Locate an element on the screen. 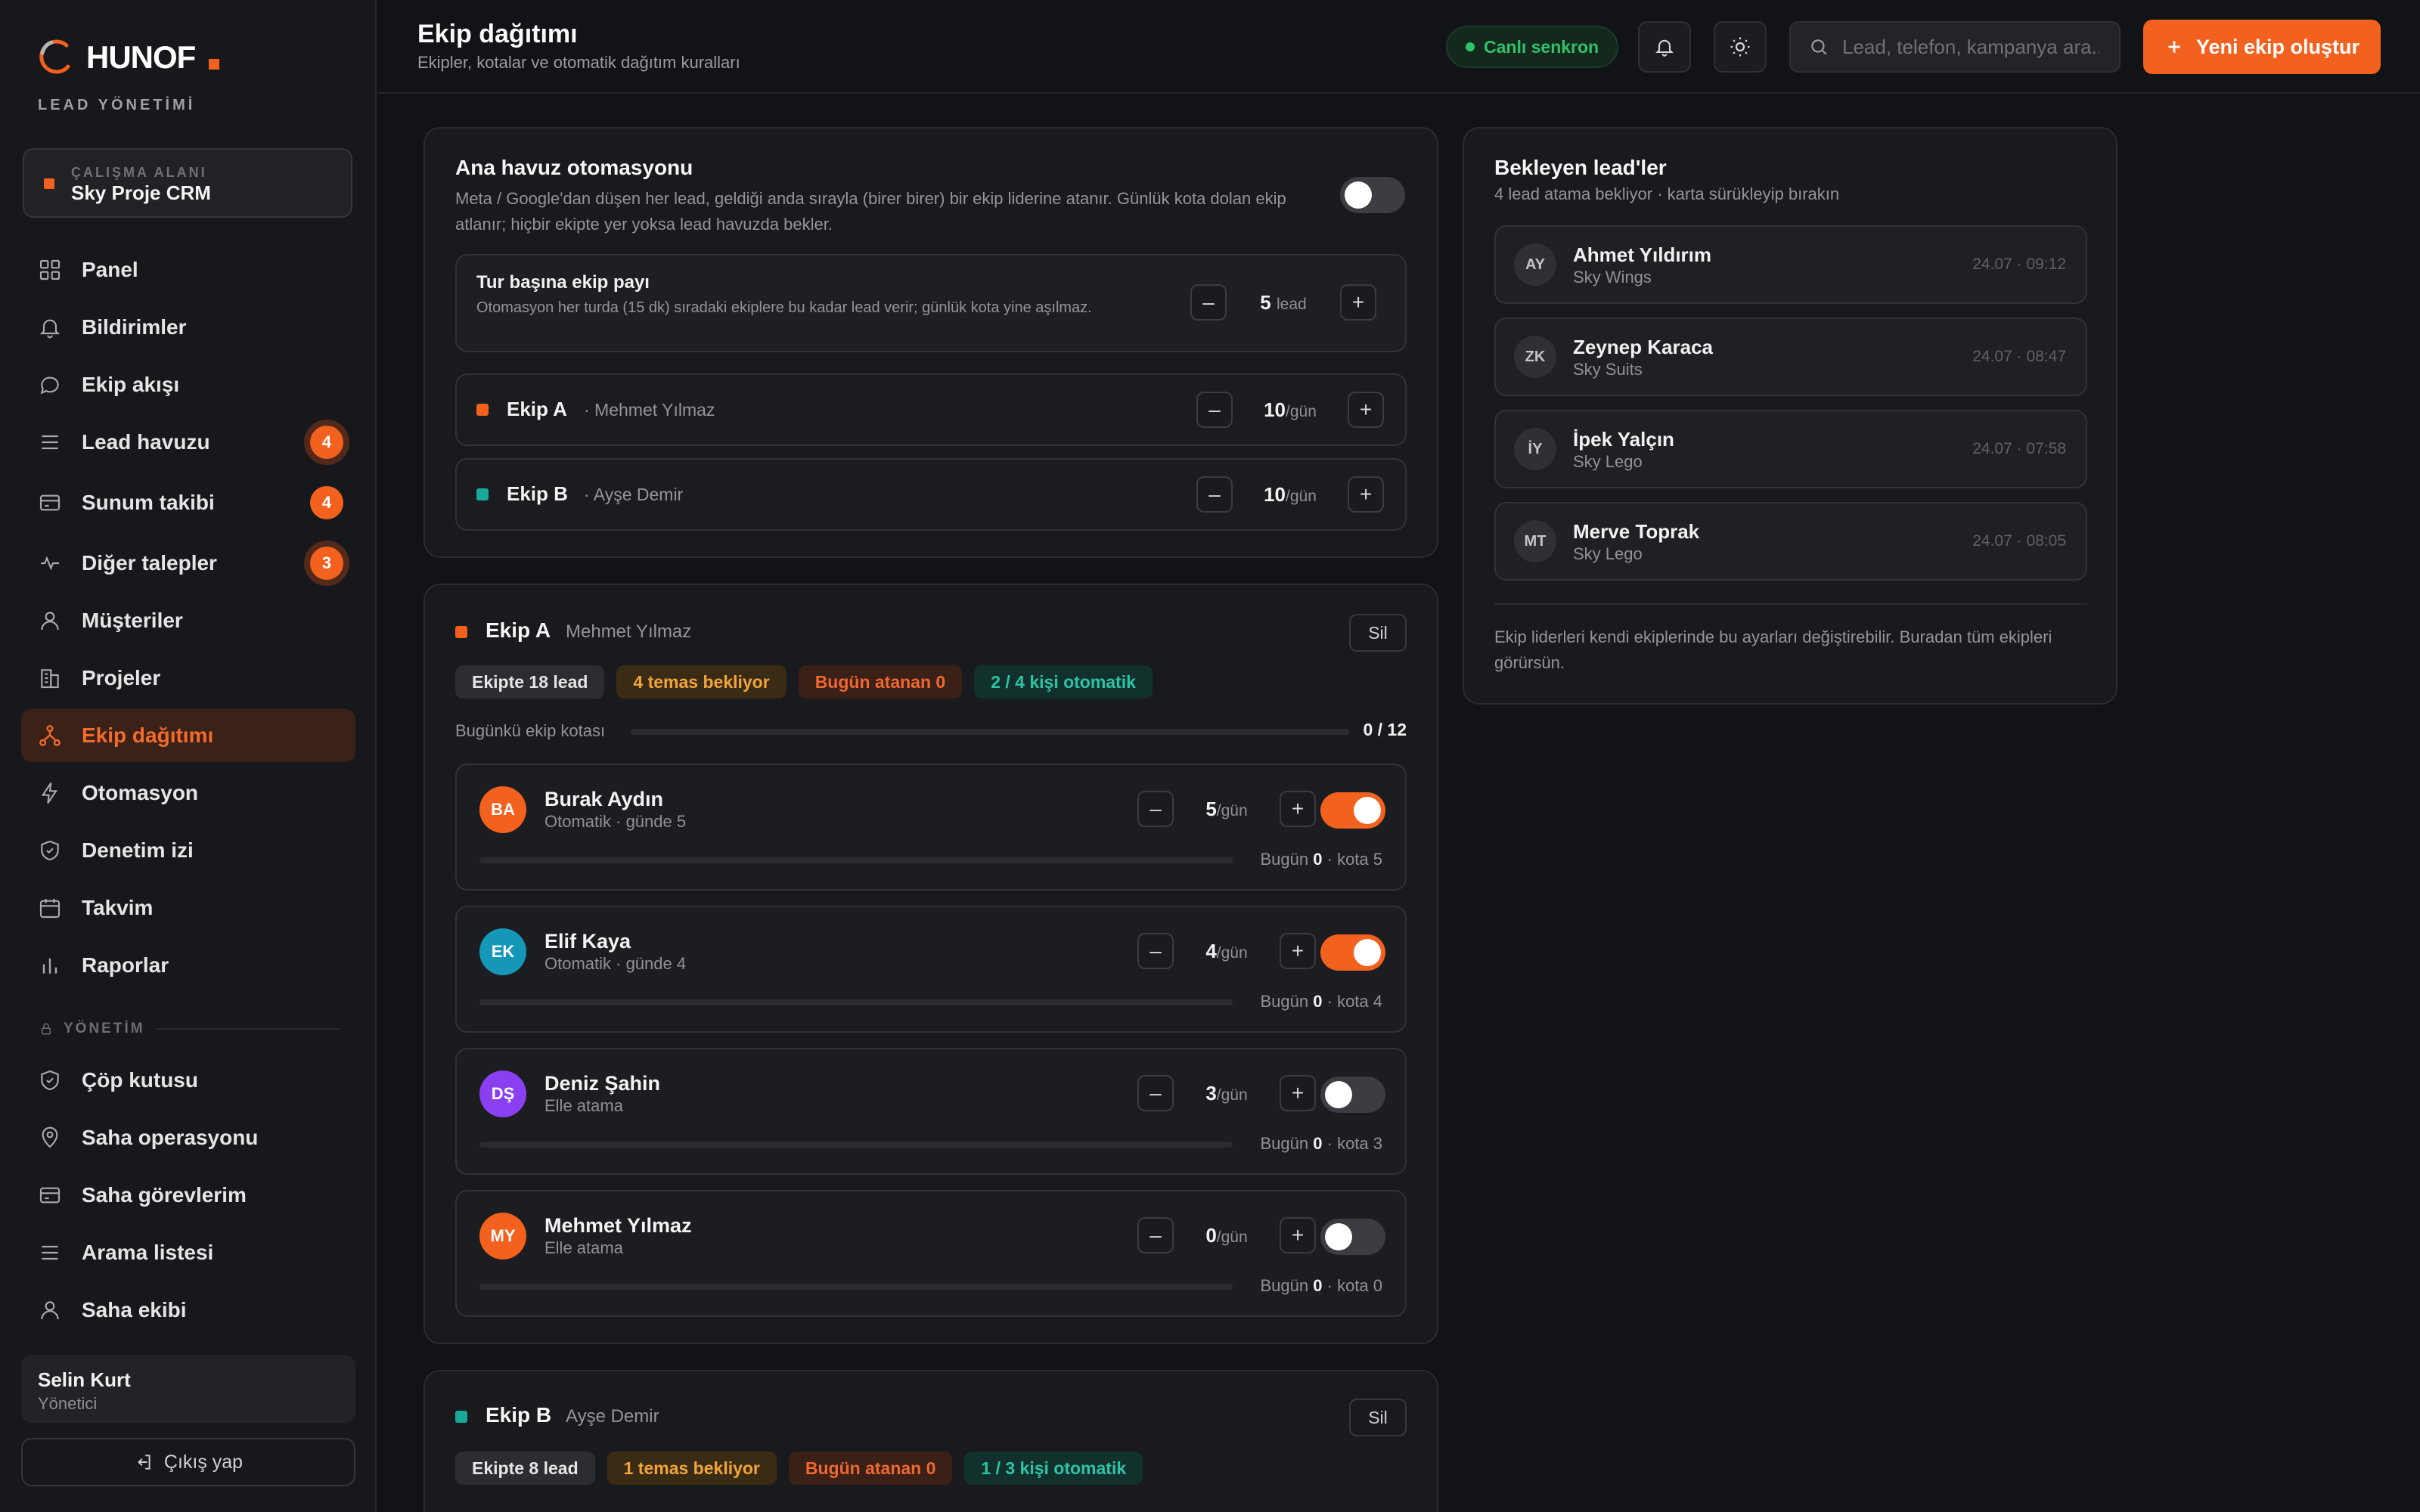  member-mode: Elle atama is located at coordinates (583, 1105).